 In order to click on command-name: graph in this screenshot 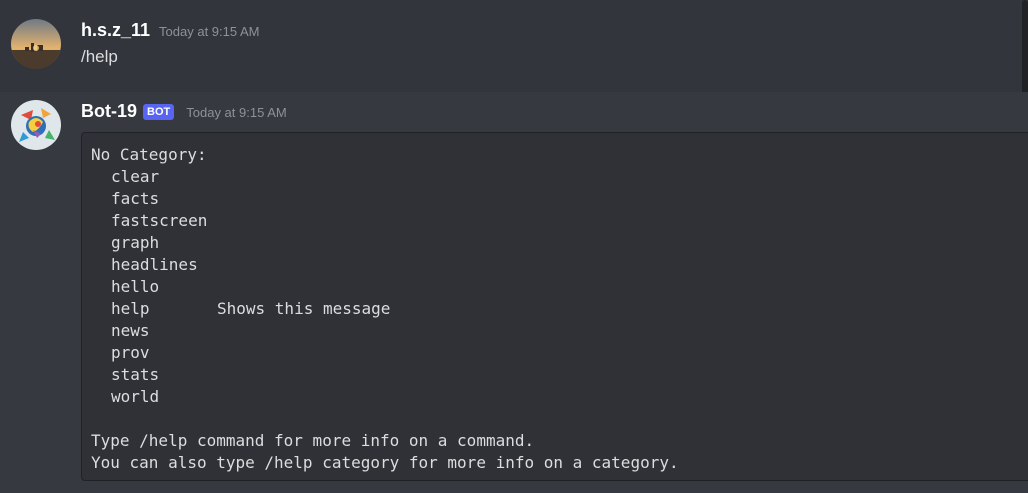, I will do `click(135, 242)`.